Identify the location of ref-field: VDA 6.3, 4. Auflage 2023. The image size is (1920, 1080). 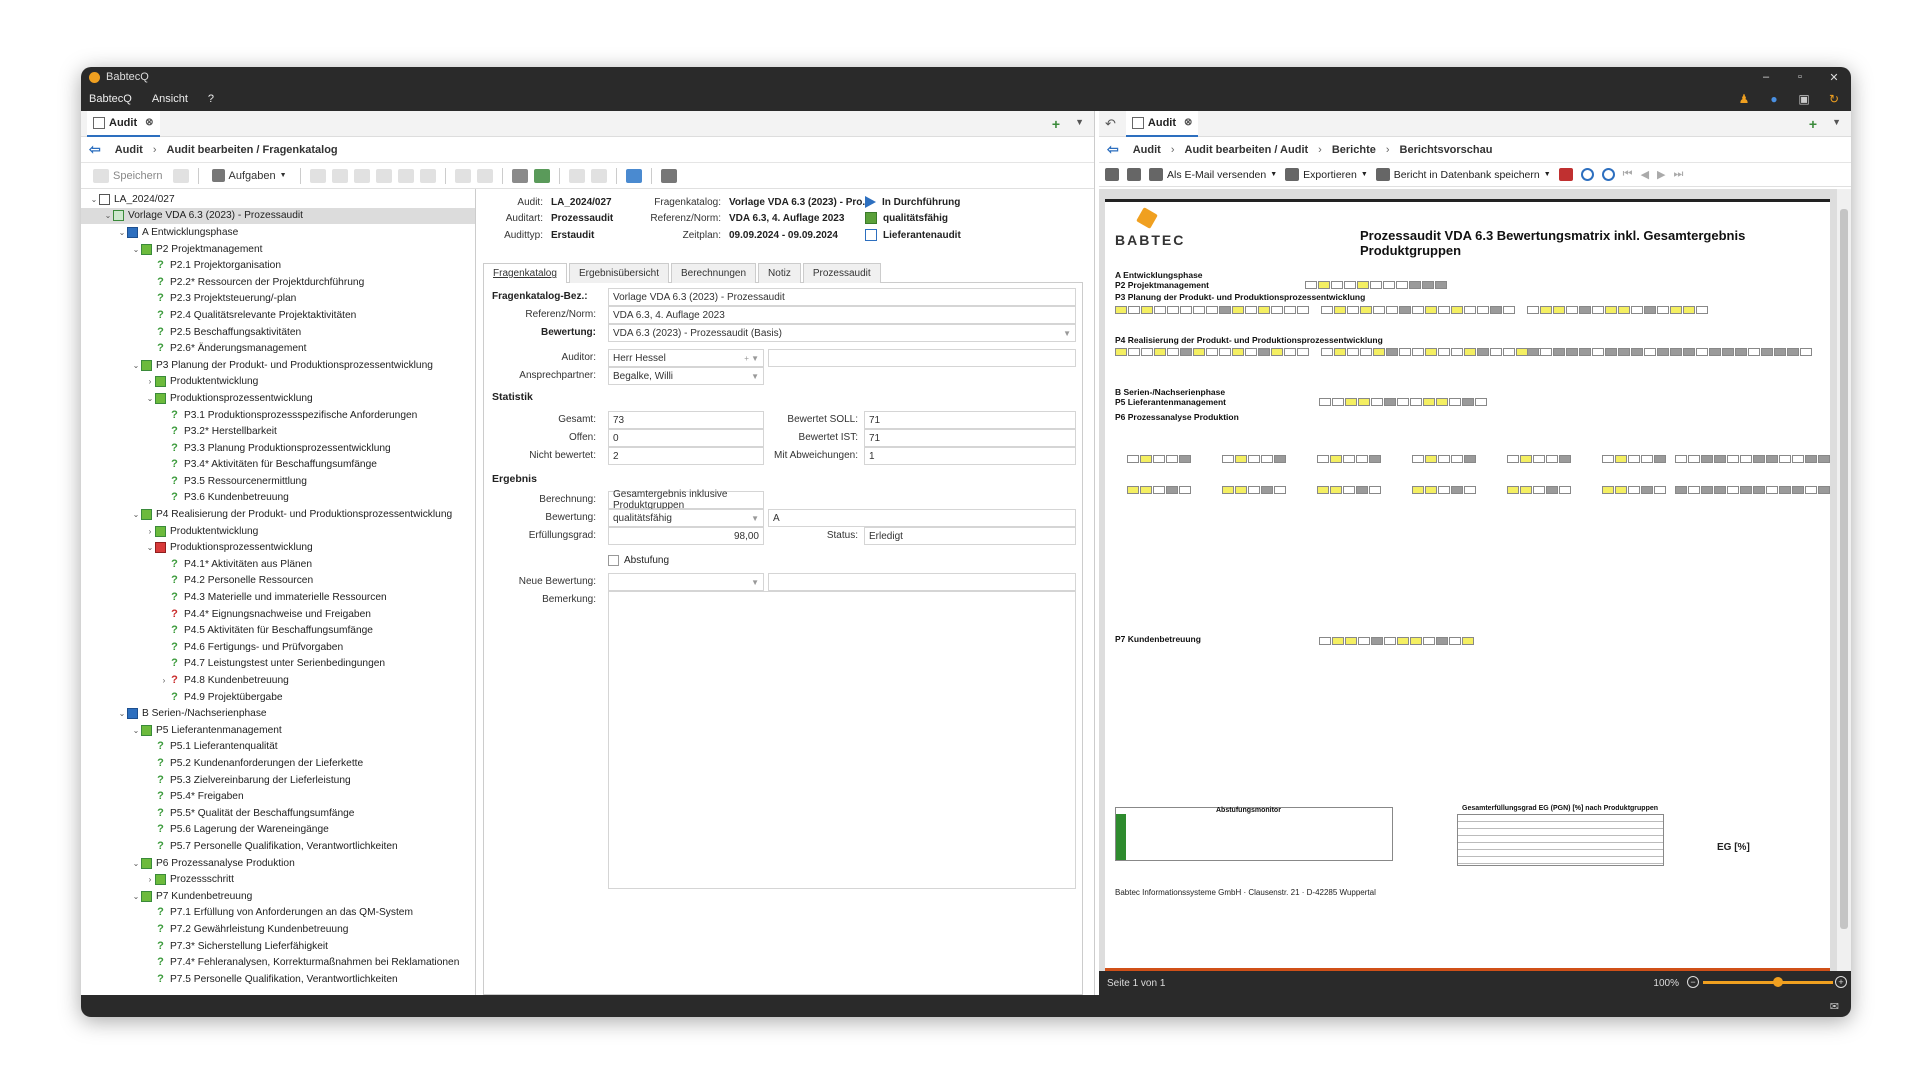
(842, 315).